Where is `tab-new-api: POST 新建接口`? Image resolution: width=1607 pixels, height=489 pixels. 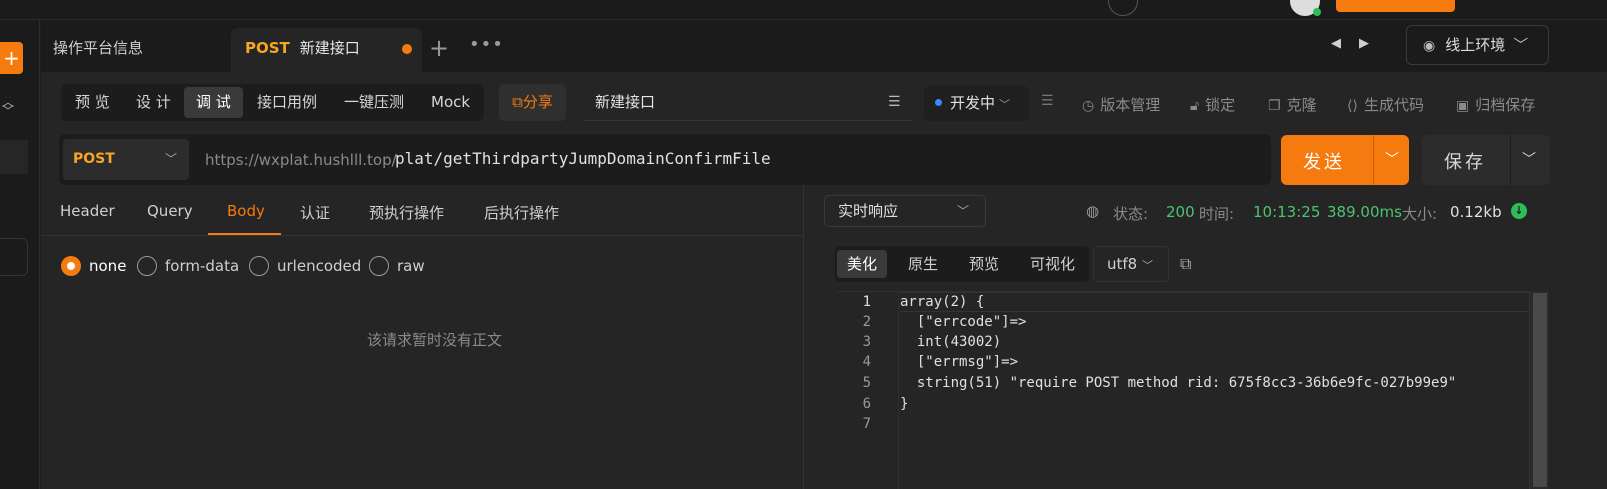 tab-new-api: POST 新建接口 is located at coordinates (326, 50).